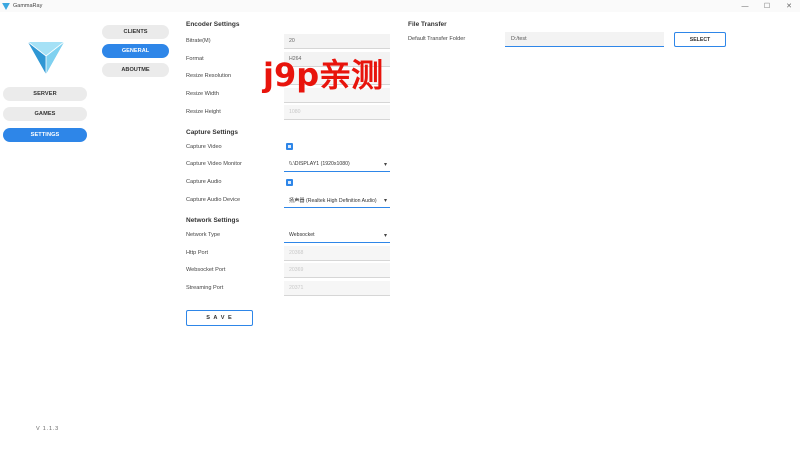 This screenshot has width=800, height=452. What do you see at coordinates (333, 200) in the screenshot?
I see `capture-audio-device-value: 扬声器 (Realtek High Definition Audio)` at bounding box center [333, 200].